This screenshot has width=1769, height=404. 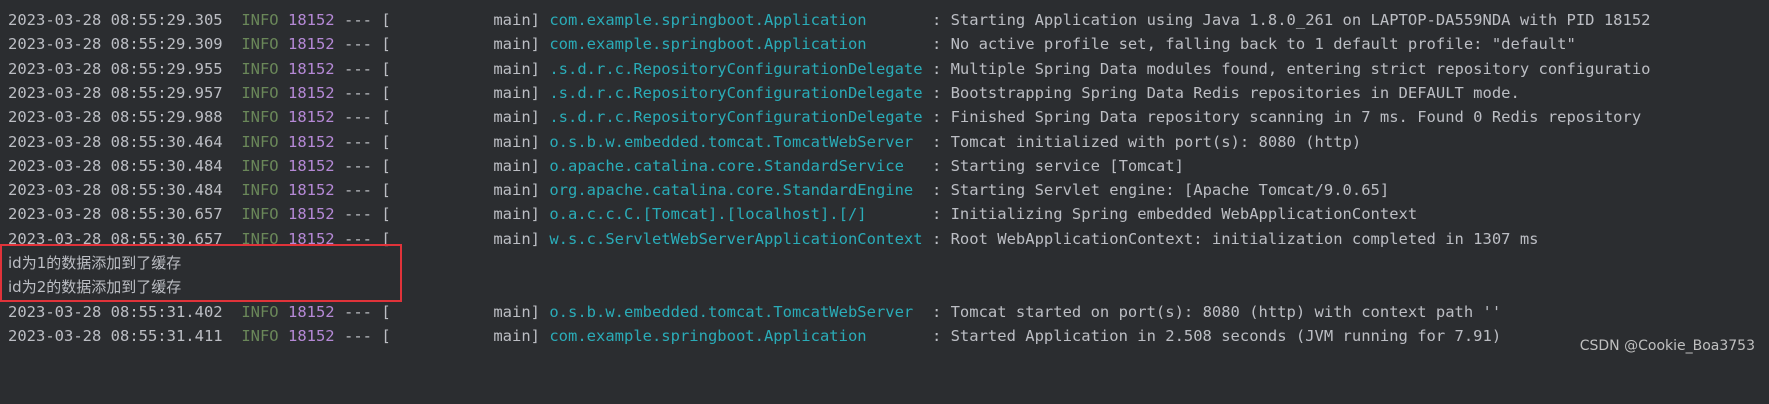 I want to click on log-logger: org.apache.catalina.core.StandardEngine, so click(x=736, y=190).